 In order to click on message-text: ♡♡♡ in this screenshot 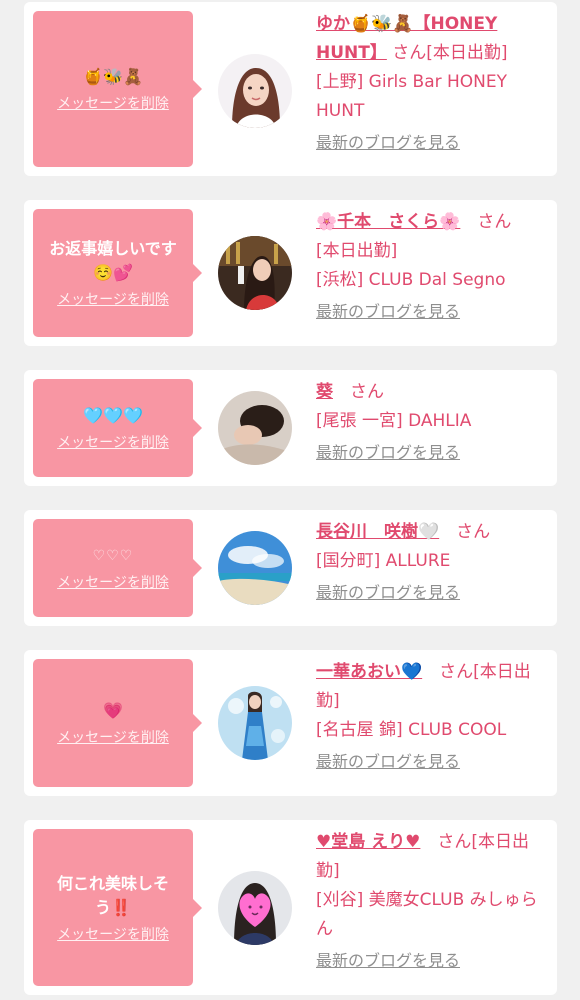, I will do `click(113, 556)`.